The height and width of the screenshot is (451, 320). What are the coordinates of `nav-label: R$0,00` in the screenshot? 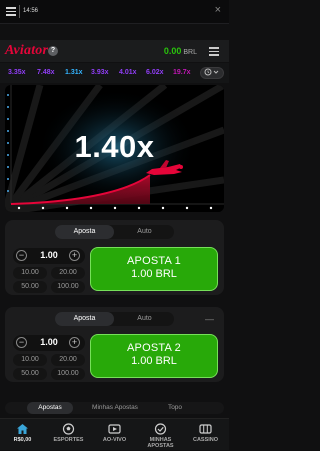 It's located at (22, 440).